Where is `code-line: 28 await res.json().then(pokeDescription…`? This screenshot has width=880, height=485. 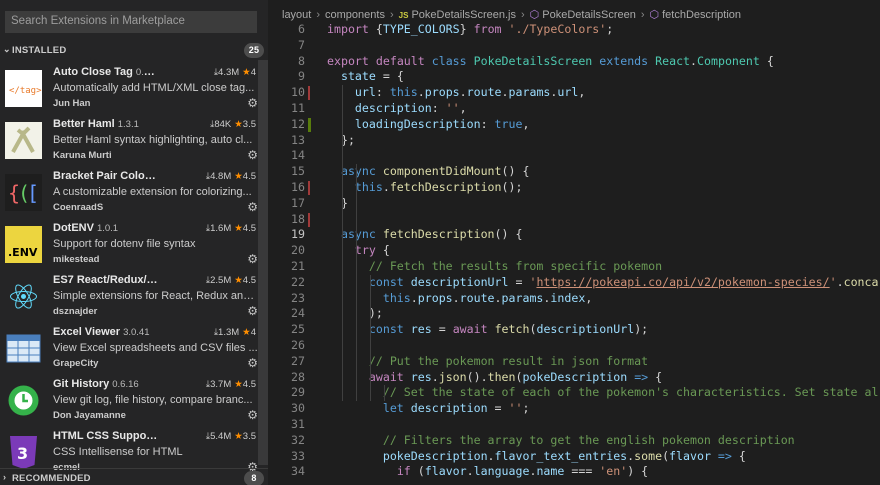 code-line: 28 await res.json().then(pokeDescription… is located at coordinates (574, 378).